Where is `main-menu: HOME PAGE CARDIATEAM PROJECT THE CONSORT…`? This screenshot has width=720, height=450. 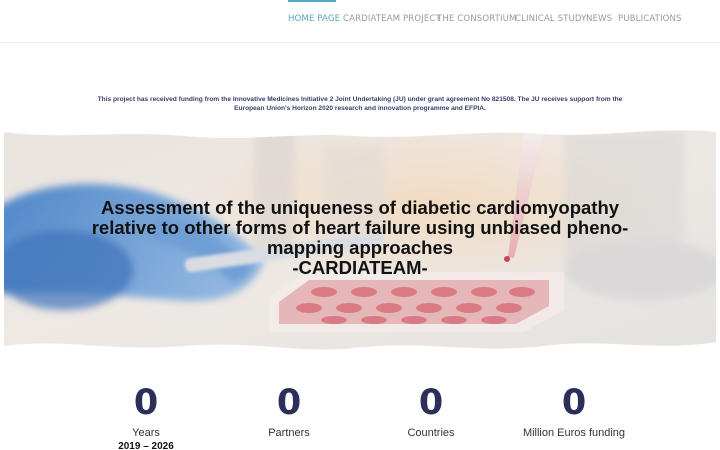
main-menu: HOME PAGE CARDIATEAM PROJECT THE CONSORT… is located at coordinates (360, 21).